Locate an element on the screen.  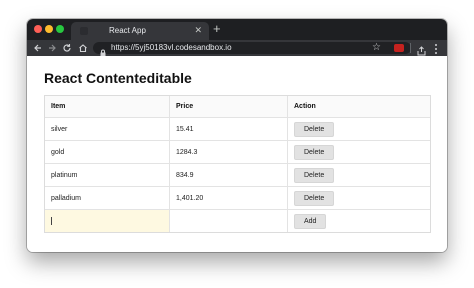
reload-icon is located at coordinates (67, 48).